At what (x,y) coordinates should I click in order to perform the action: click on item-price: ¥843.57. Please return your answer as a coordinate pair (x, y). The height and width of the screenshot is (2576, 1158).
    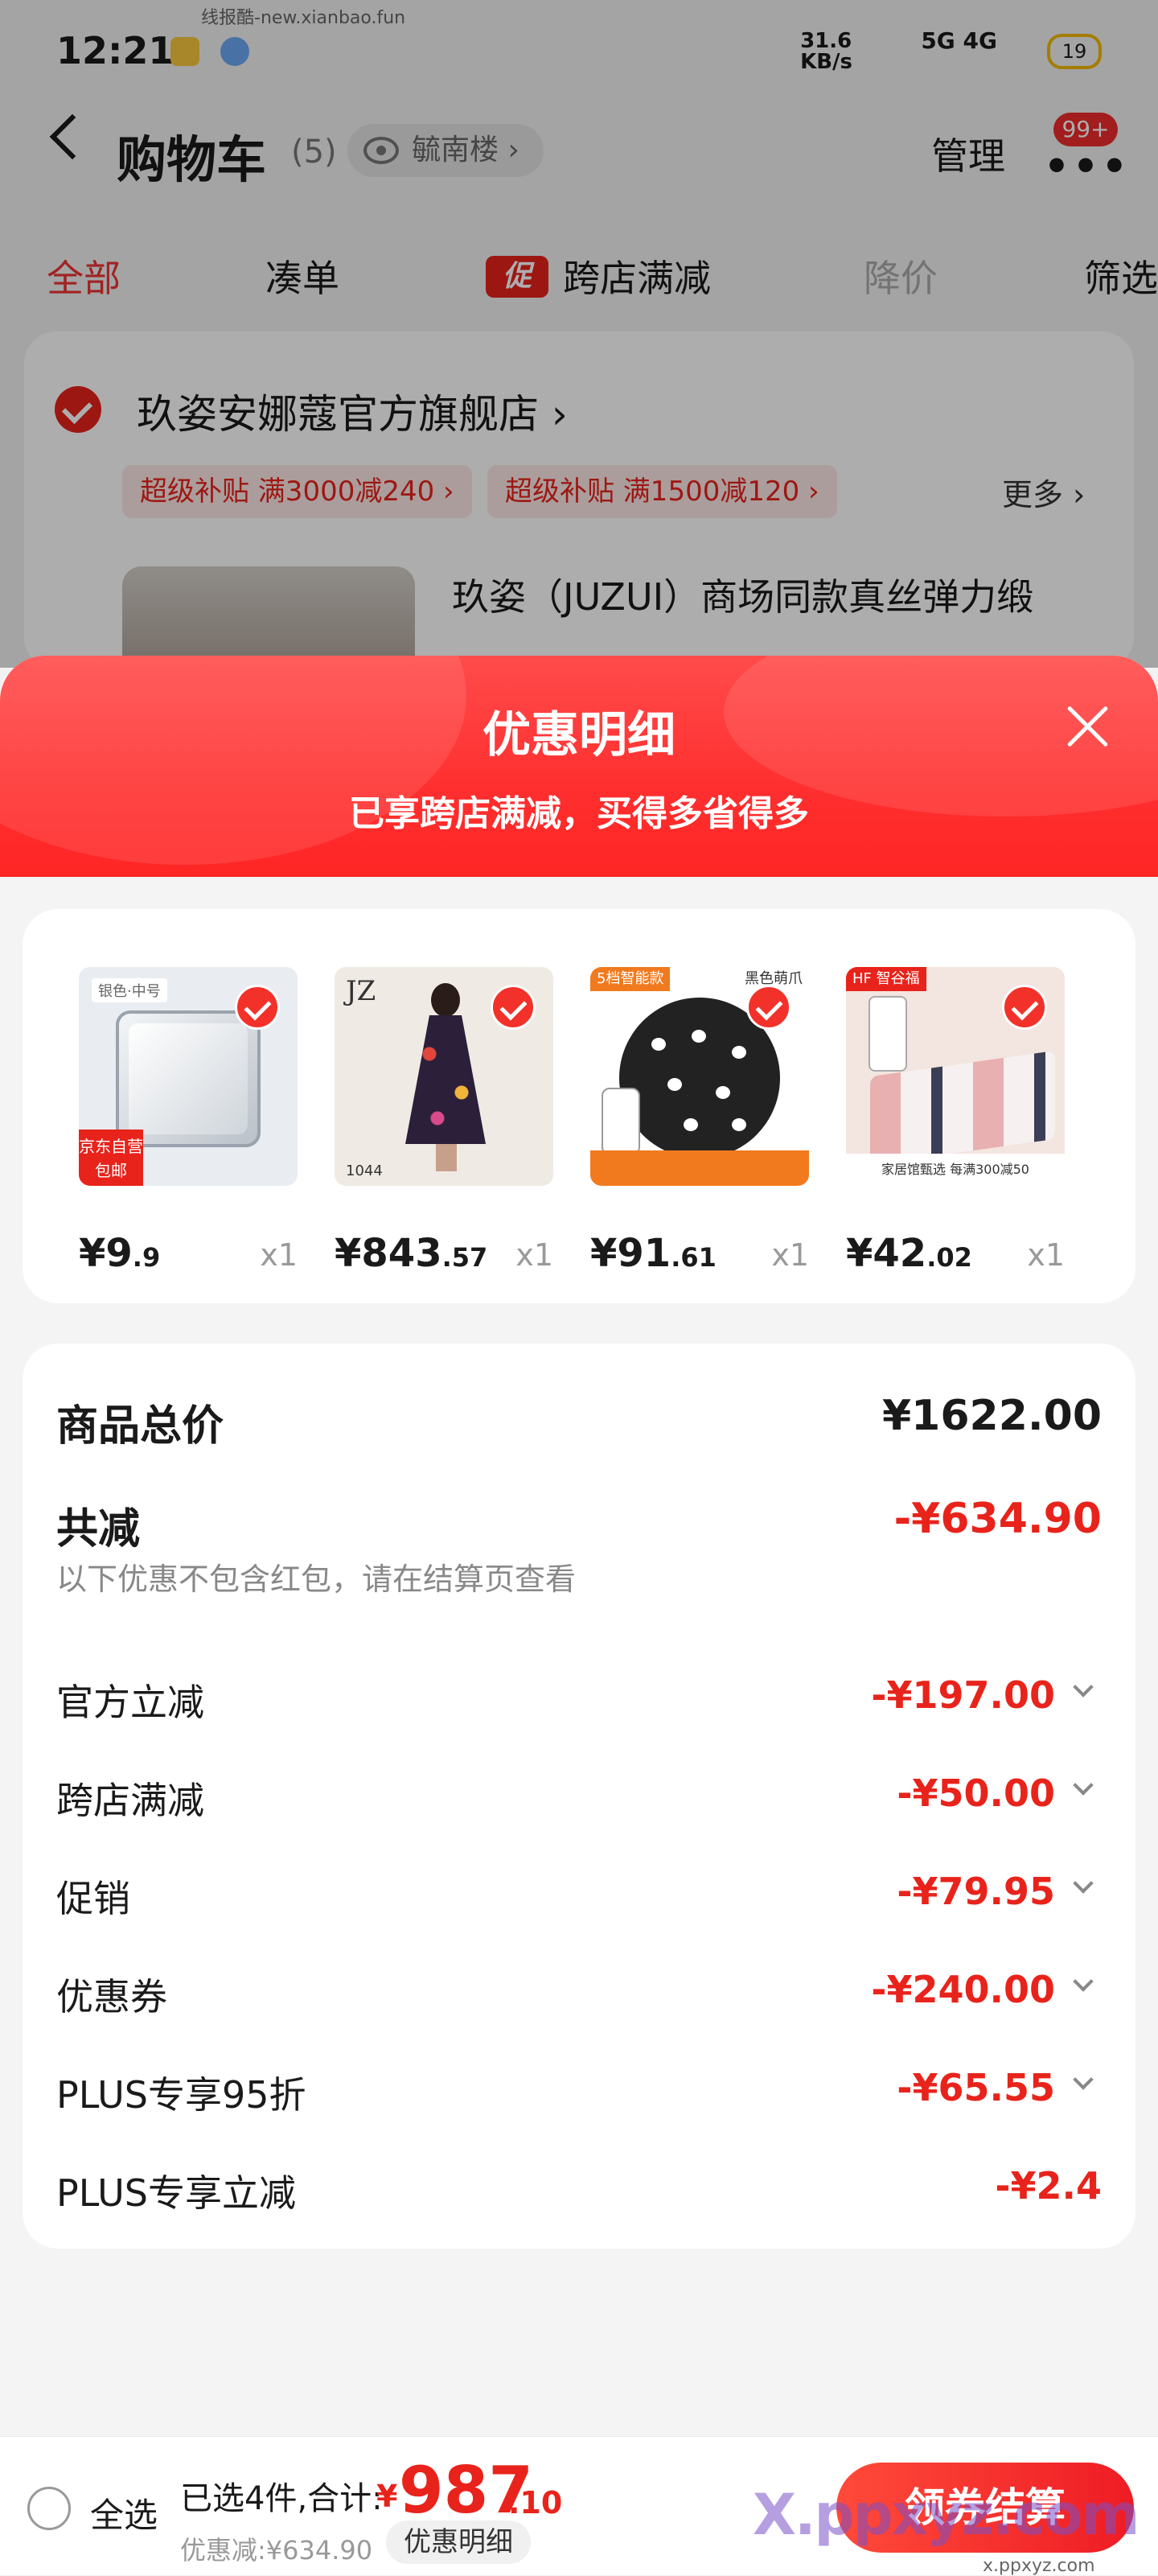
    Looking at the image, I should click on (411, 1253).